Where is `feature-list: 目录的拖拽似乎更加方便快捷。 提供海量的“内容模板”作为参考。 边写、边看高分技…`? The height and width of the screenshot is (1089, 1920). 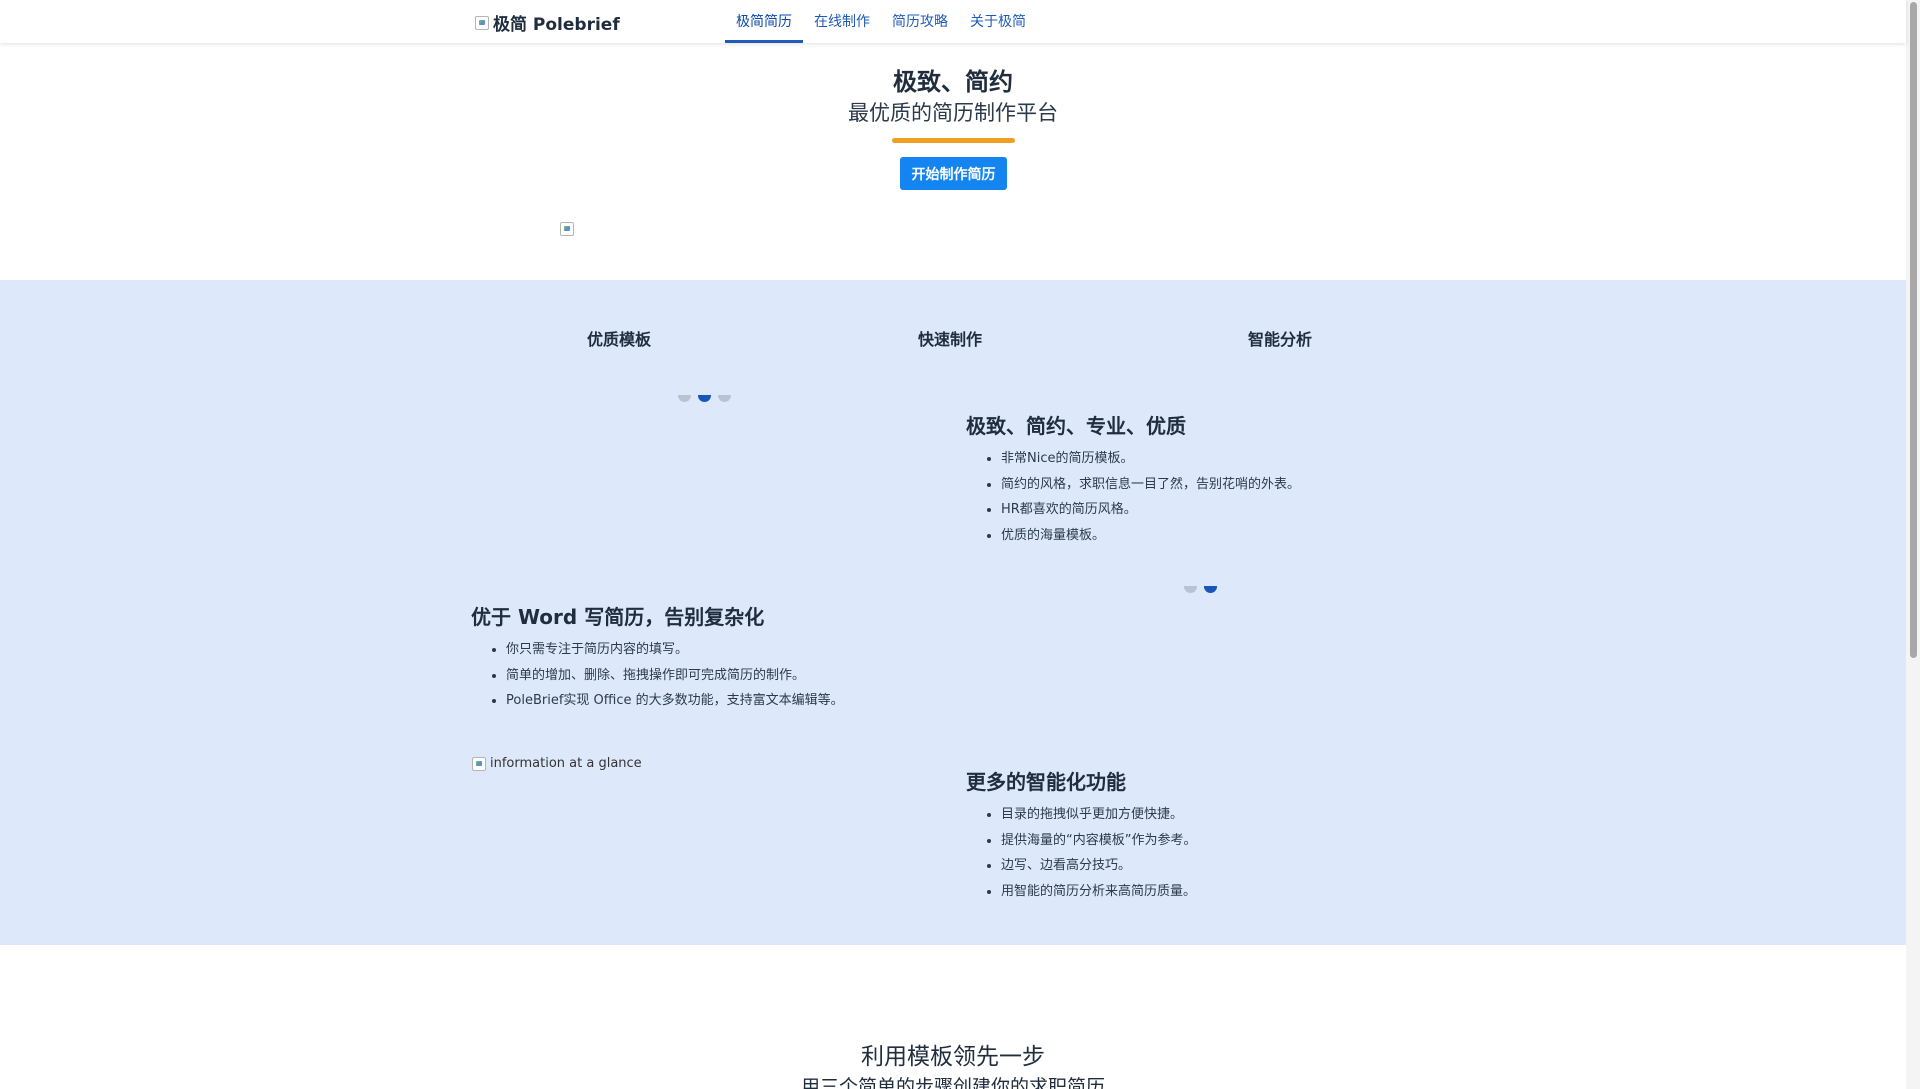
feature-list: 目录的拖拽似乎更加方便快捷。 提供海量的“内容模板”作为参考。 边写、边看高分技… is located at coordinates (1081, 853).